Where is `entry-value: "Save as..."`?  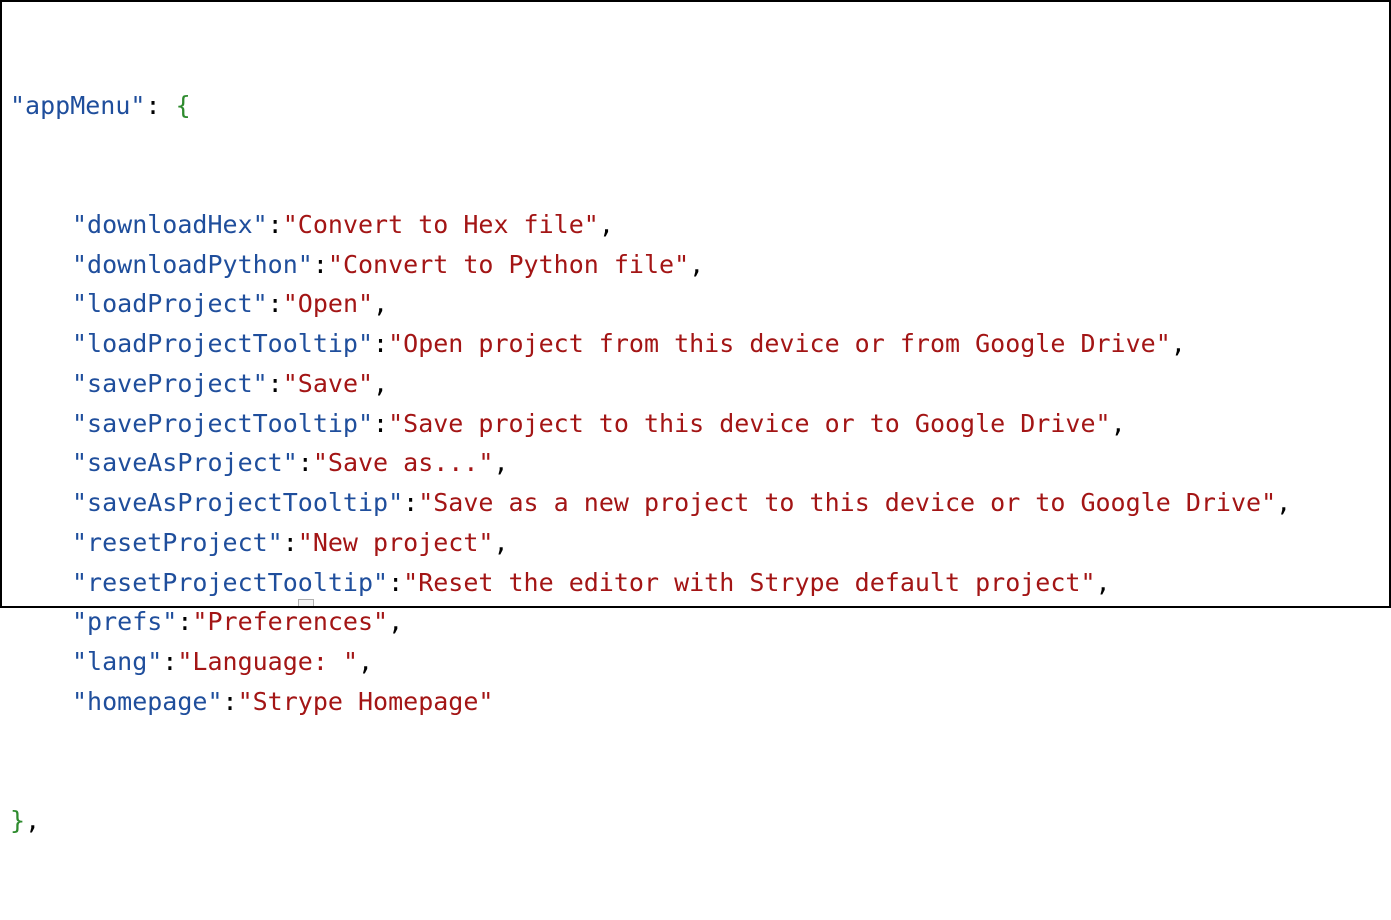 entry-value: "Save as..." is located at coordinates (403, 463).